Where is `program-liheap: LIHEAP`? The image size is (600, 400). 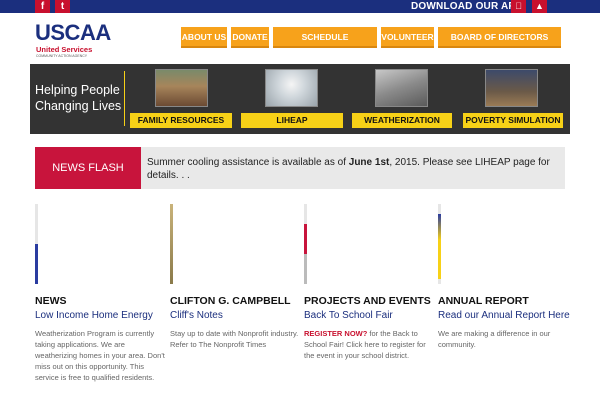
program-liheap: LIHEAP is located at coordinates (292, 120).